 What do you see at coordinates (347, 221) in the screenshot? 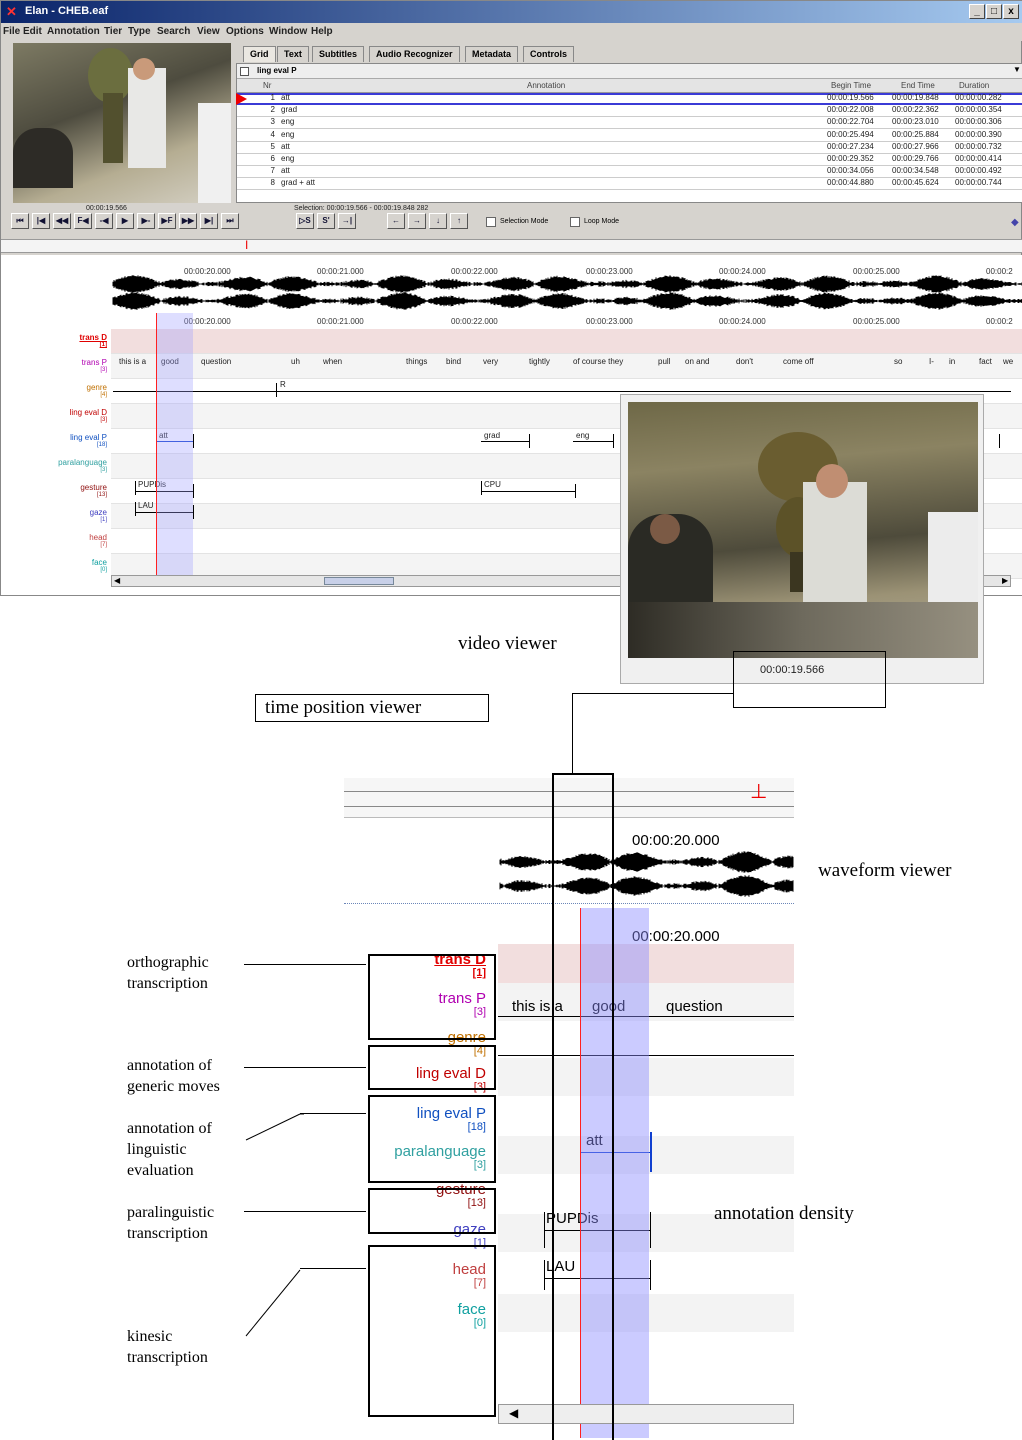
I see `selection-boundary-button: →|` at bounding box center [347, 221].